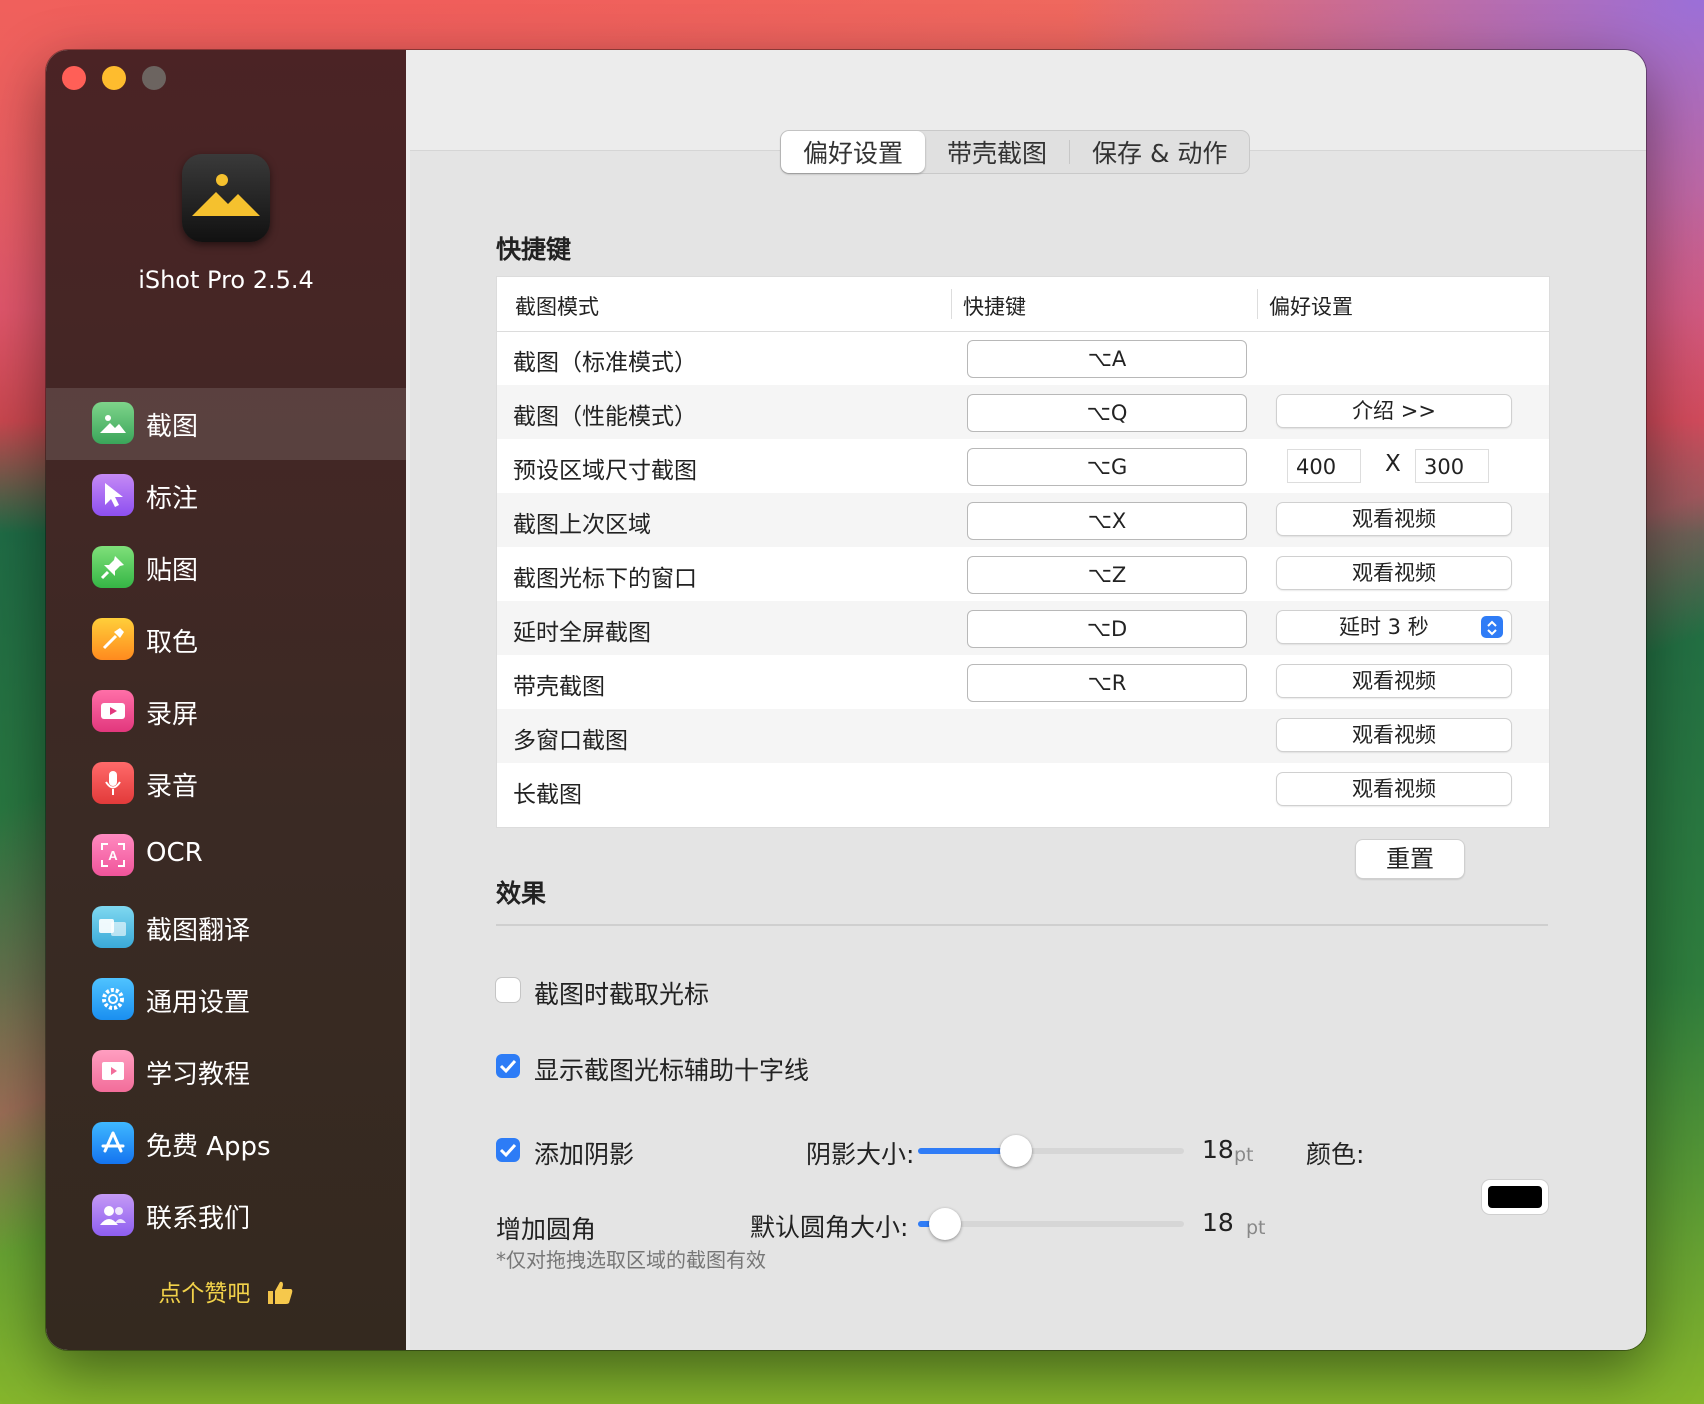 The image size is (1704, 1404). I want to click on sidebar-item-label: 截图翻译, so click(198, 931).